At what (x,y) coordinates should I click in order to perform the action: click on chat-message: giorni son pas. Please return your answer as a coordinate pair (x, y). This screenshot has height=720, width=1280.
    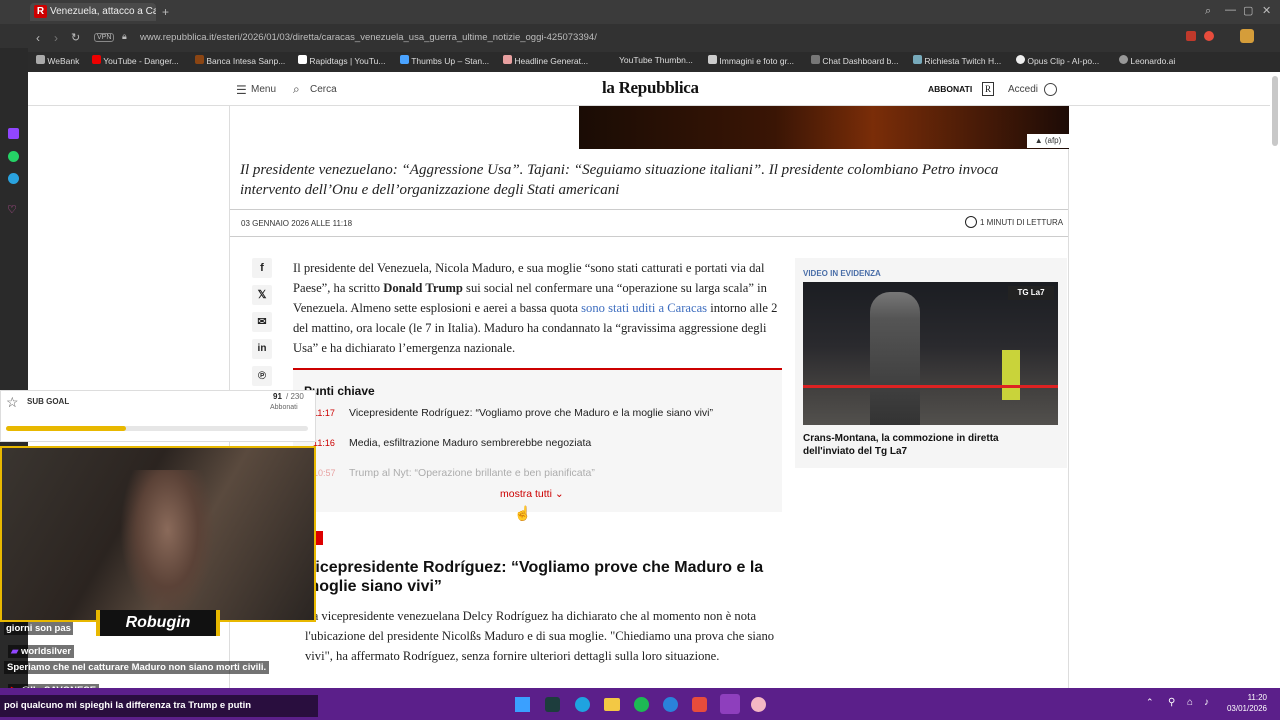
    Looking at the image, I should click on (38, 628).